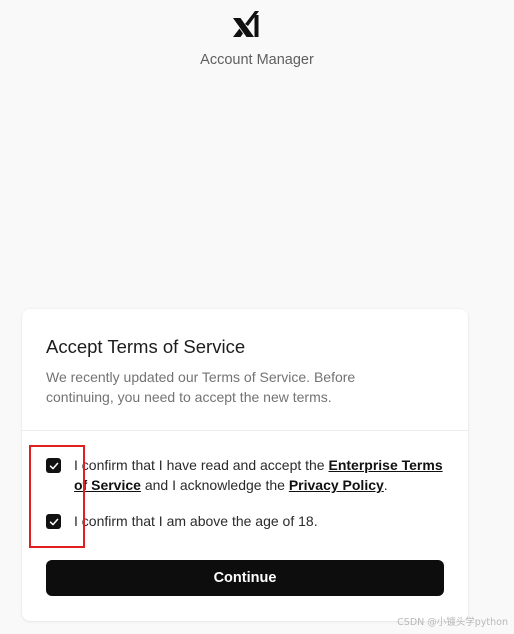 The width and height of the screenshot is (514, 634). Describe the element at coordinates (245, 578) in the screenshot. I see `continue-button: Continue` at that location.